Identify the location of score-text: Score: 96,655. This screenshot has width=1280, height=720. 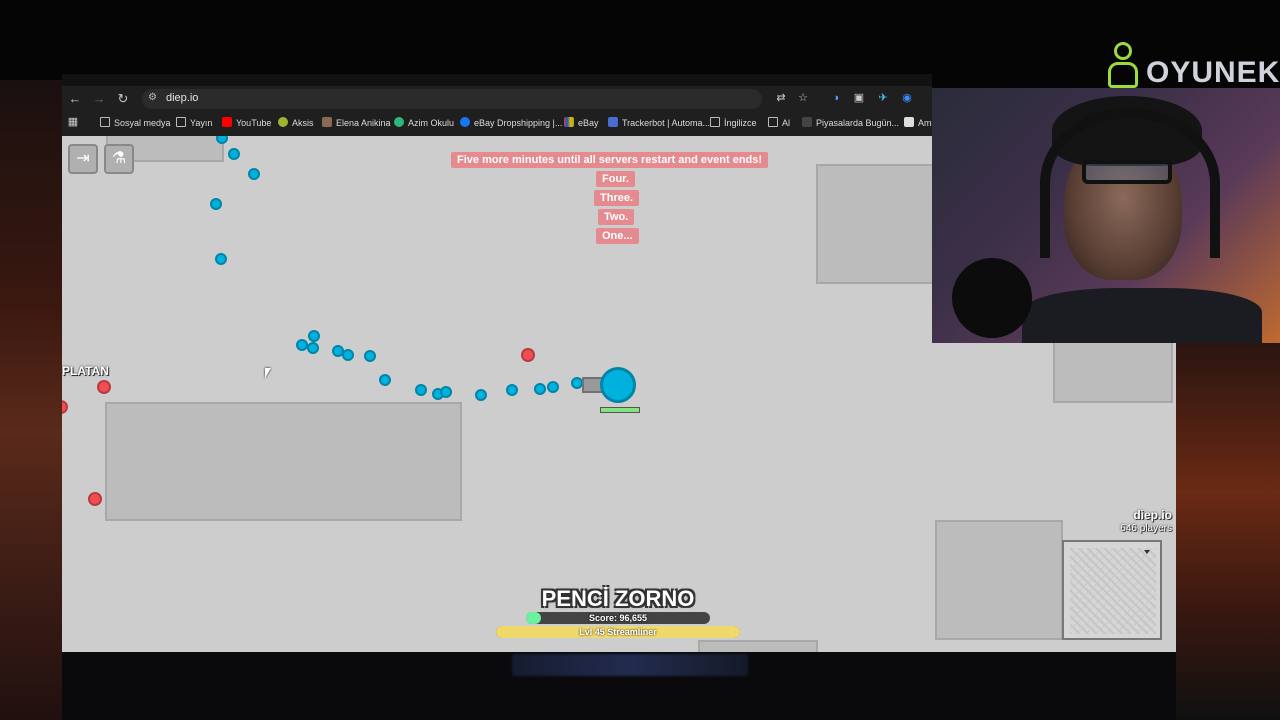
(618, 618).